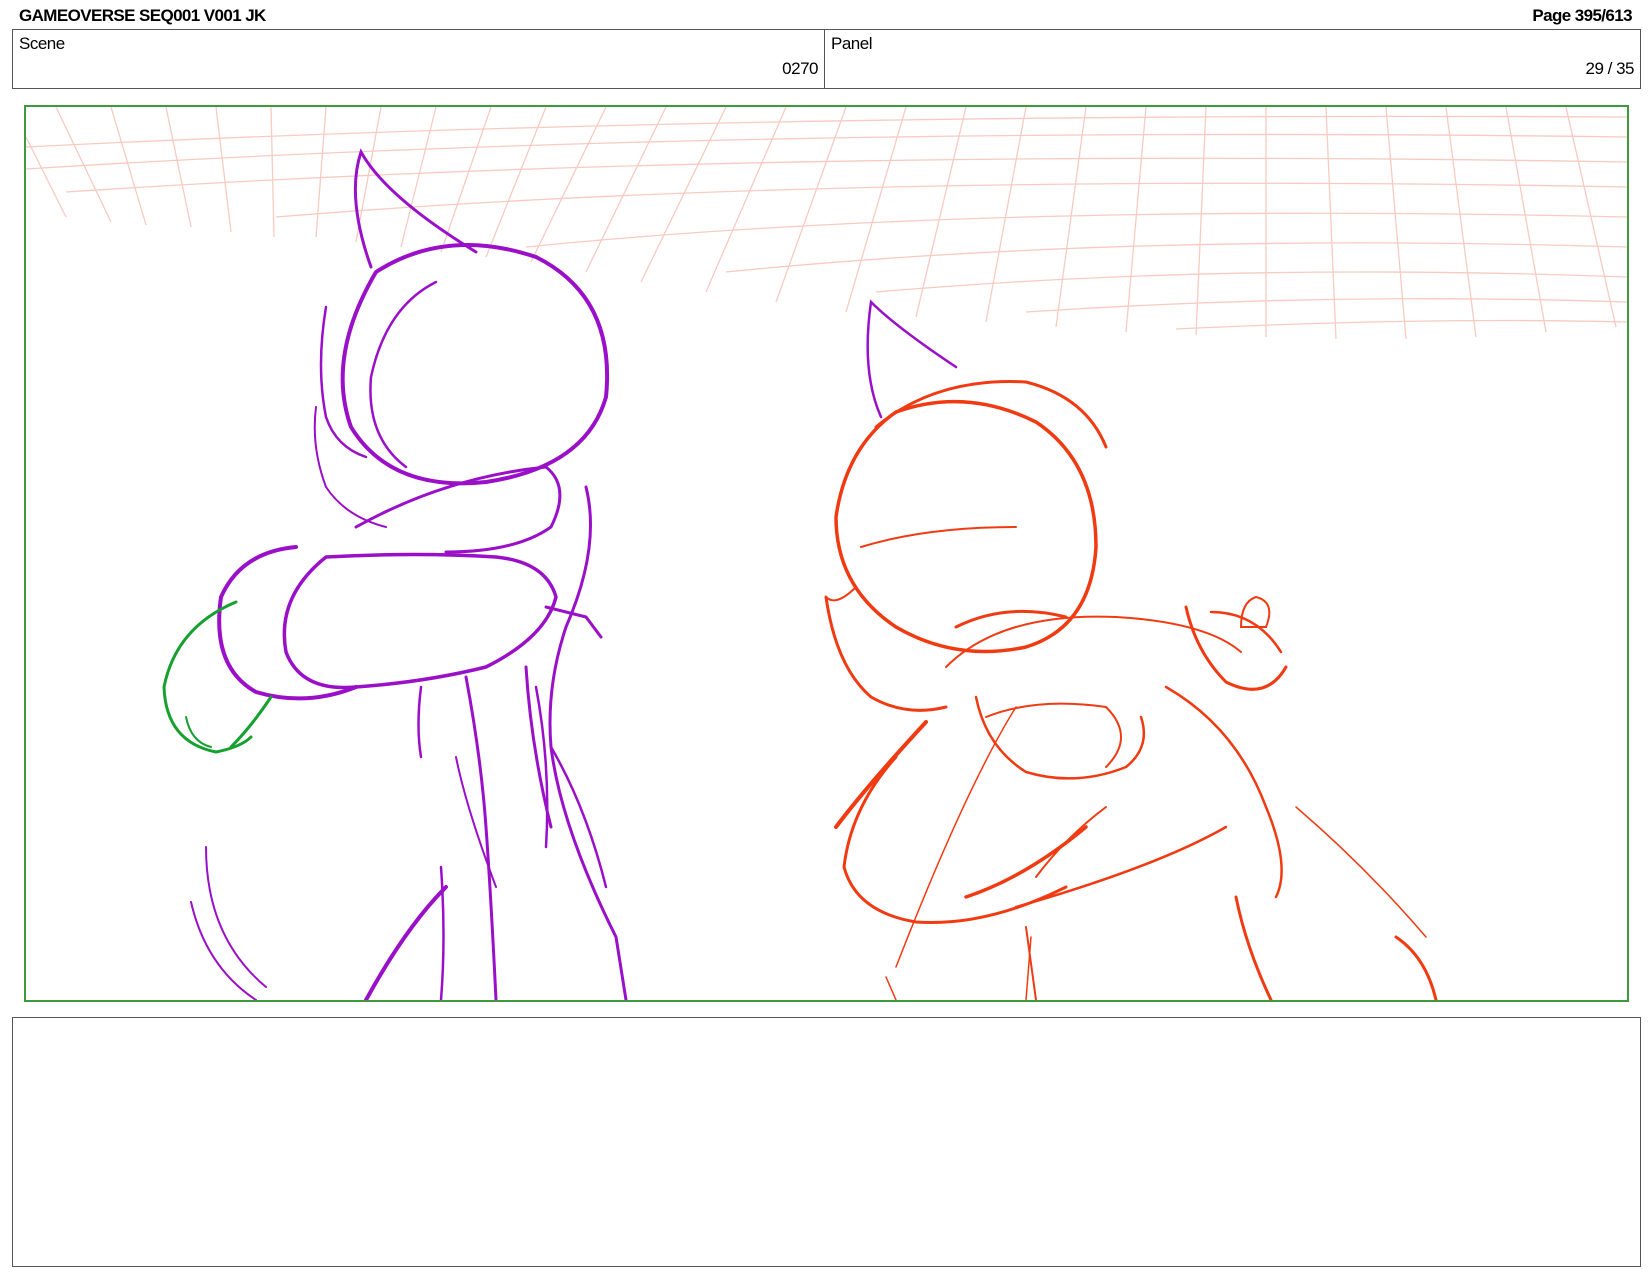 This screenshot has height=1275, width=1650. I want to click on scene-panel-info-row: Scene 0270 Panel 29 / 35, so click(826, 59).